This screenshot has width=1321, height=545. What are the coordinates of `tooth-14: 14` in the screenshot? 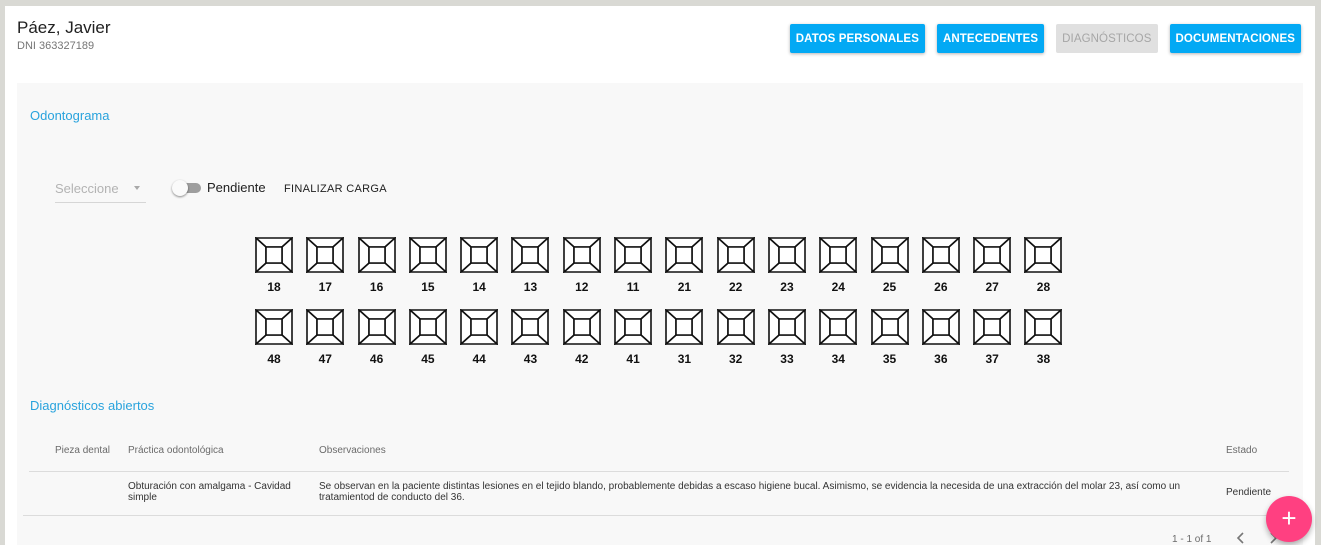 It's located at (479, 265).